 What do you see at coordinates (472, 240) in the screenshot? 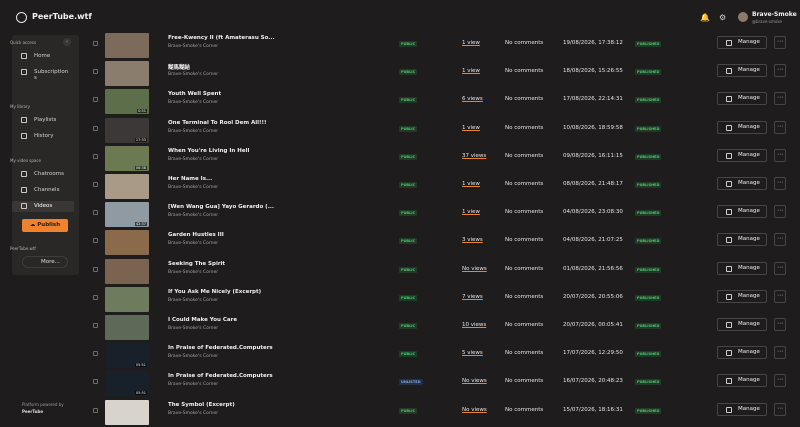
I see `views-link: 3 views` at bounding box center [472, 240].